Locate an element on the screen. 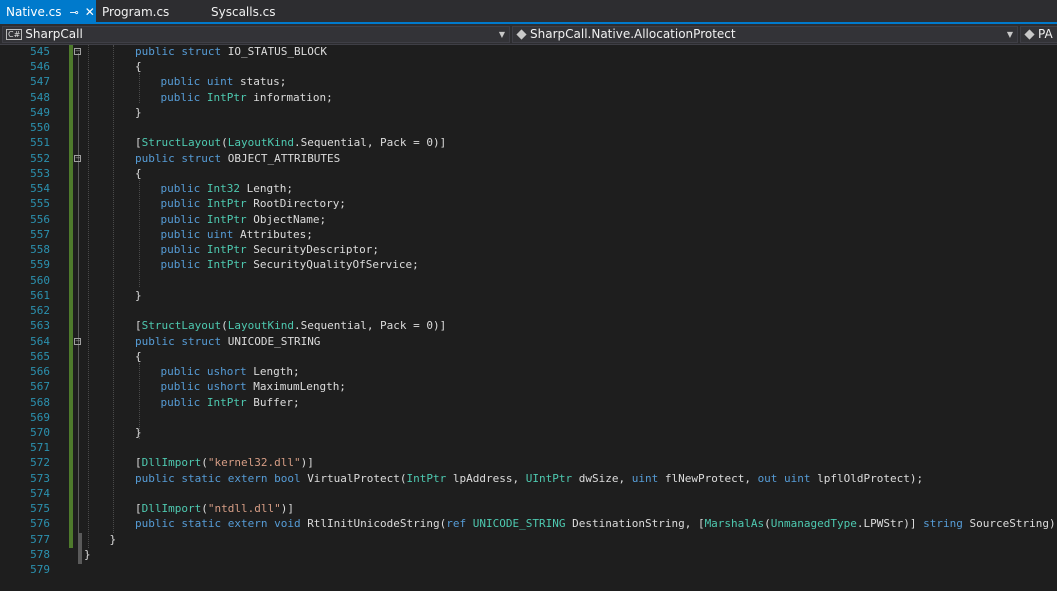 The width and height of the screenshot is (1057, 591). line-number: 548 is located at coordinates (40, 97).